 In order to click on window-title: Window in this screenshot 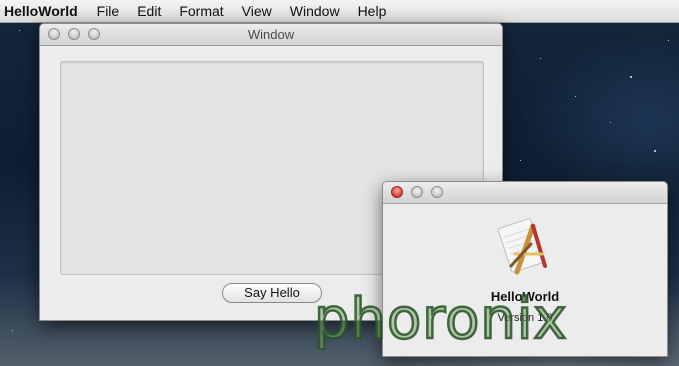, I will do `click(271, 34)`.